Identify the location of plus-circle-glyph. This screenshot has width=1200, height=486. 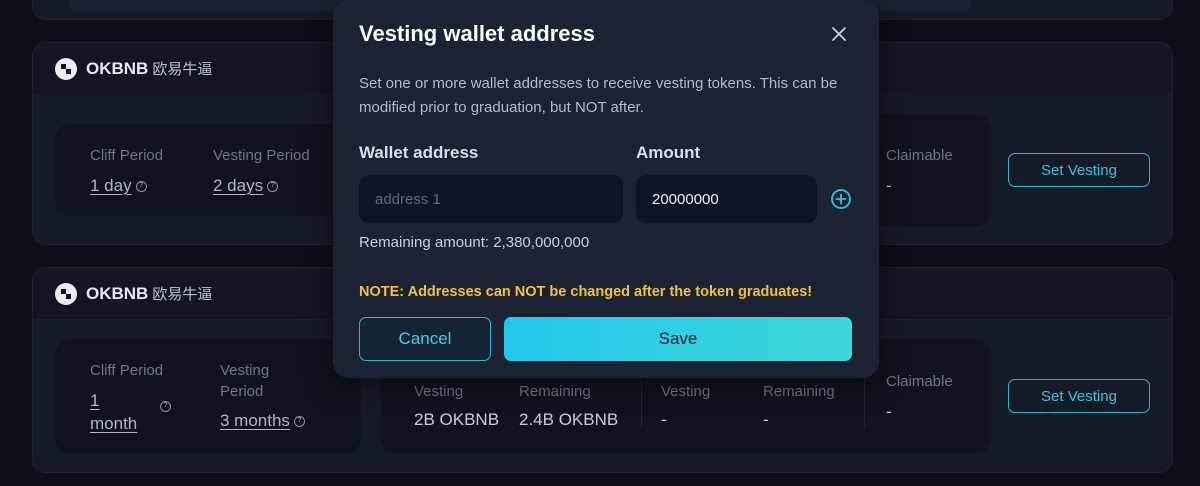
(841, 199).